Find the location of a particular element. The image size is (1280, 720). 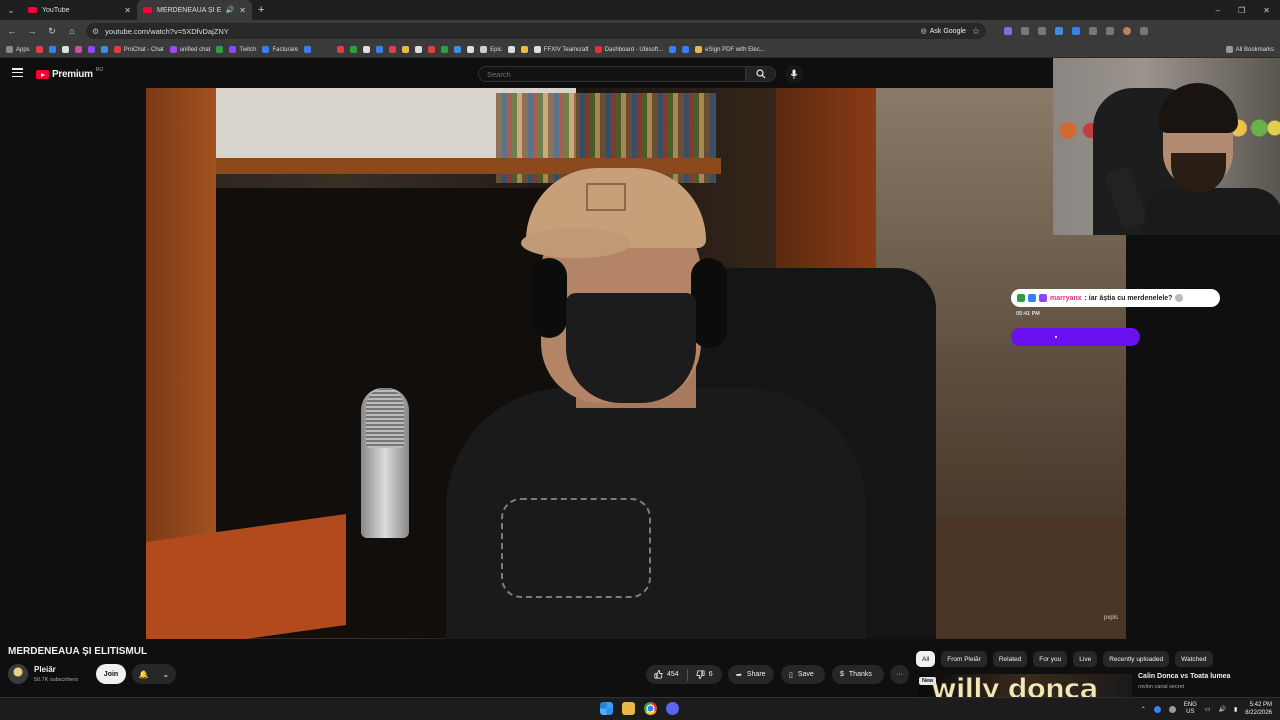

notification-bell-button: 🔔 ⌄ is located at coordinates (154, 674).